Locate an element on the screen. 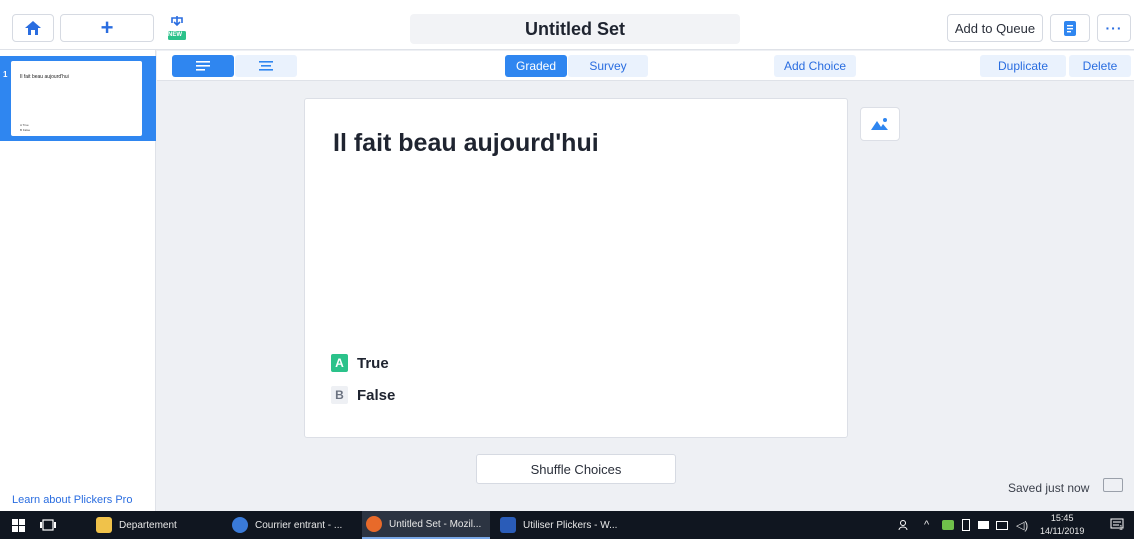  choice-row: B False is located at coordinates (363, 395).